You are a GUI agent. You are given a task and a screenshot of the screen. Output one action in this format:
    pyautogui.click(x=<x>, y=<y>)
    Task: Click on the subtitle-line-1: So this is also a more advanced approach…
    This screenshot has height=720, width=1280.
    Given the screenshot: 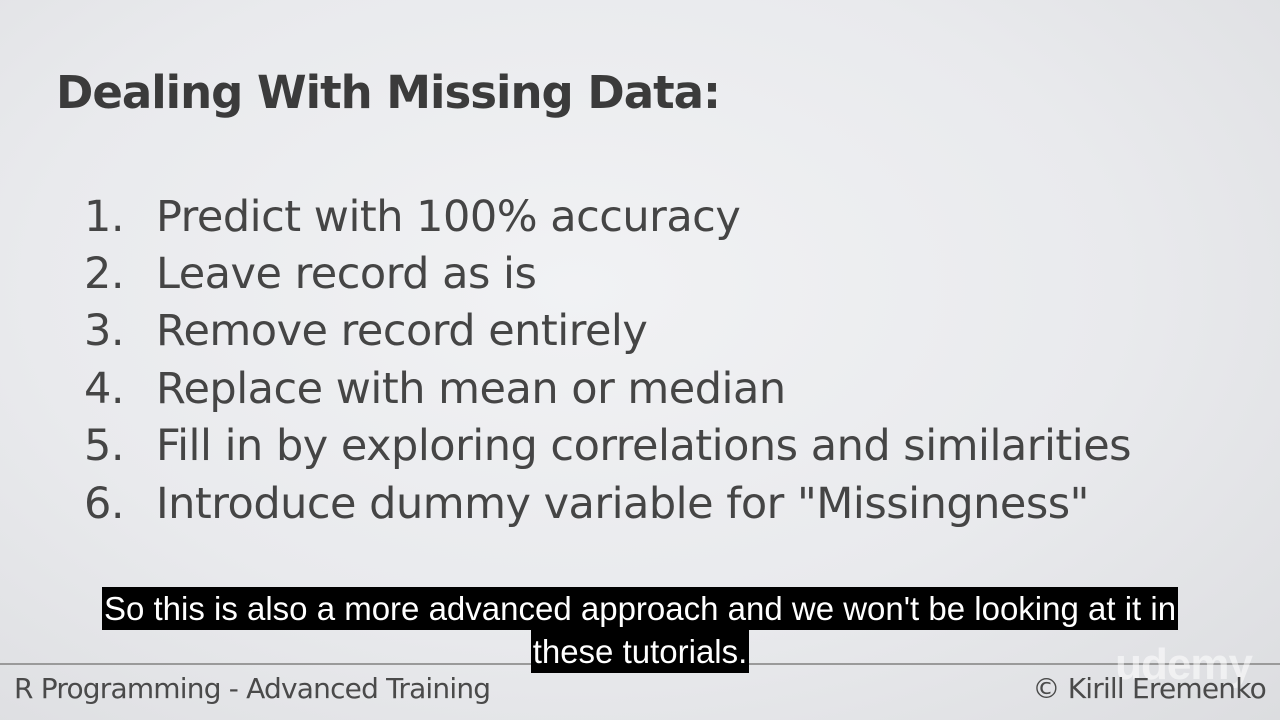 What is the action you would take?
    pyautogui.click(x=640, y=608)
    